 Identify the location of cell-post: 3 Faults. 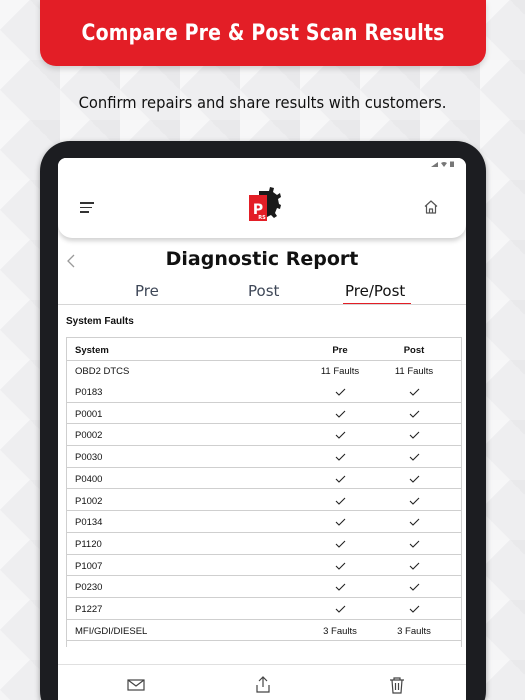
(414, 631).